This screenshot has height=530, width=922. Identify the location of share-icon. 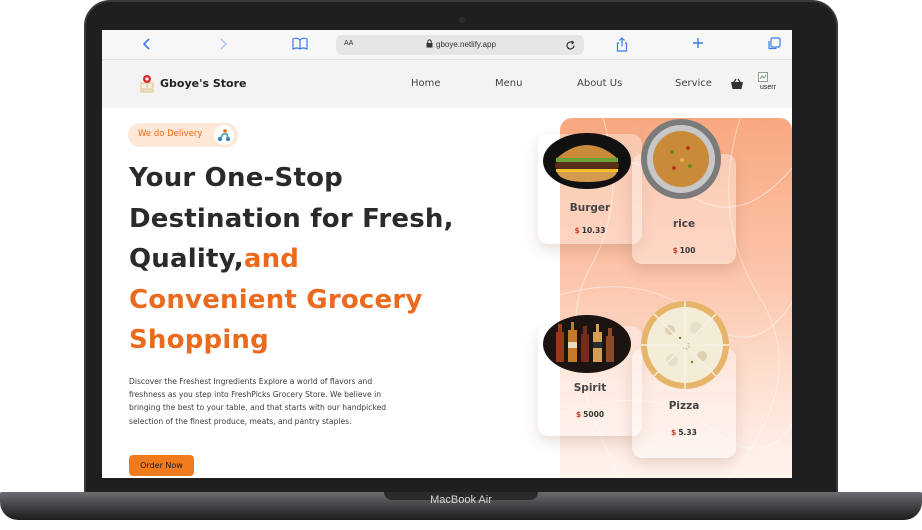
(622, 47).